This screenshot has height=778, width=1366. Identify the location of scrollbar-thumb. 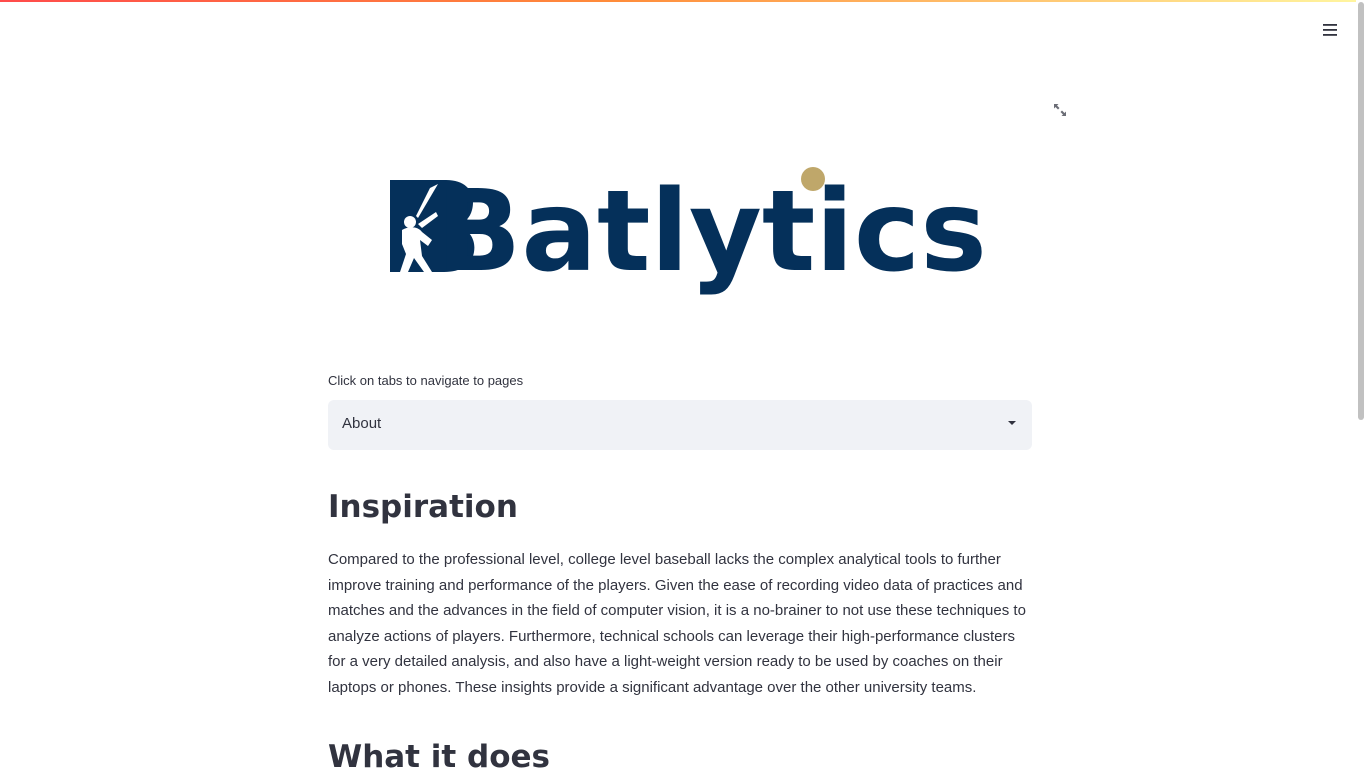
(1361, 211).